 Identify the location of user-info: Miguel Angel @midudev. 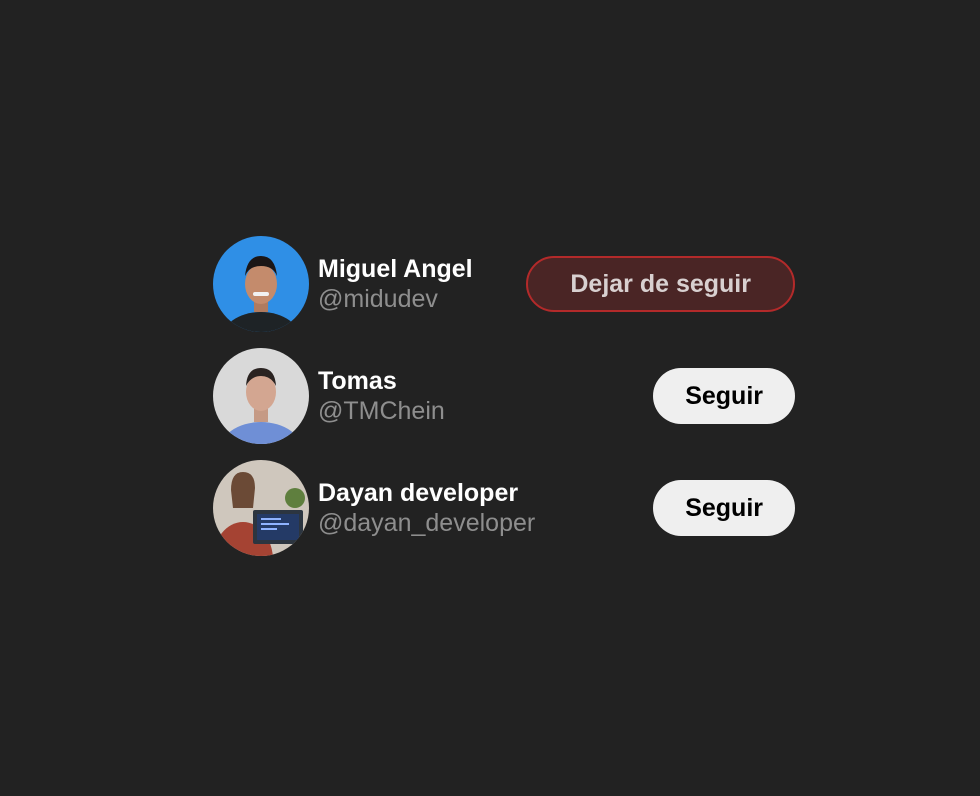
(422, 284).